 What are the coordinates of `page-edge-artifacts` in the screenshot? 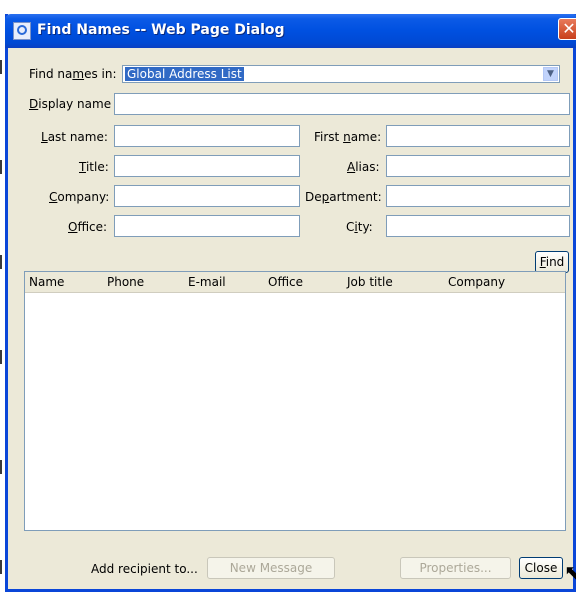 It's located at (2, 308).